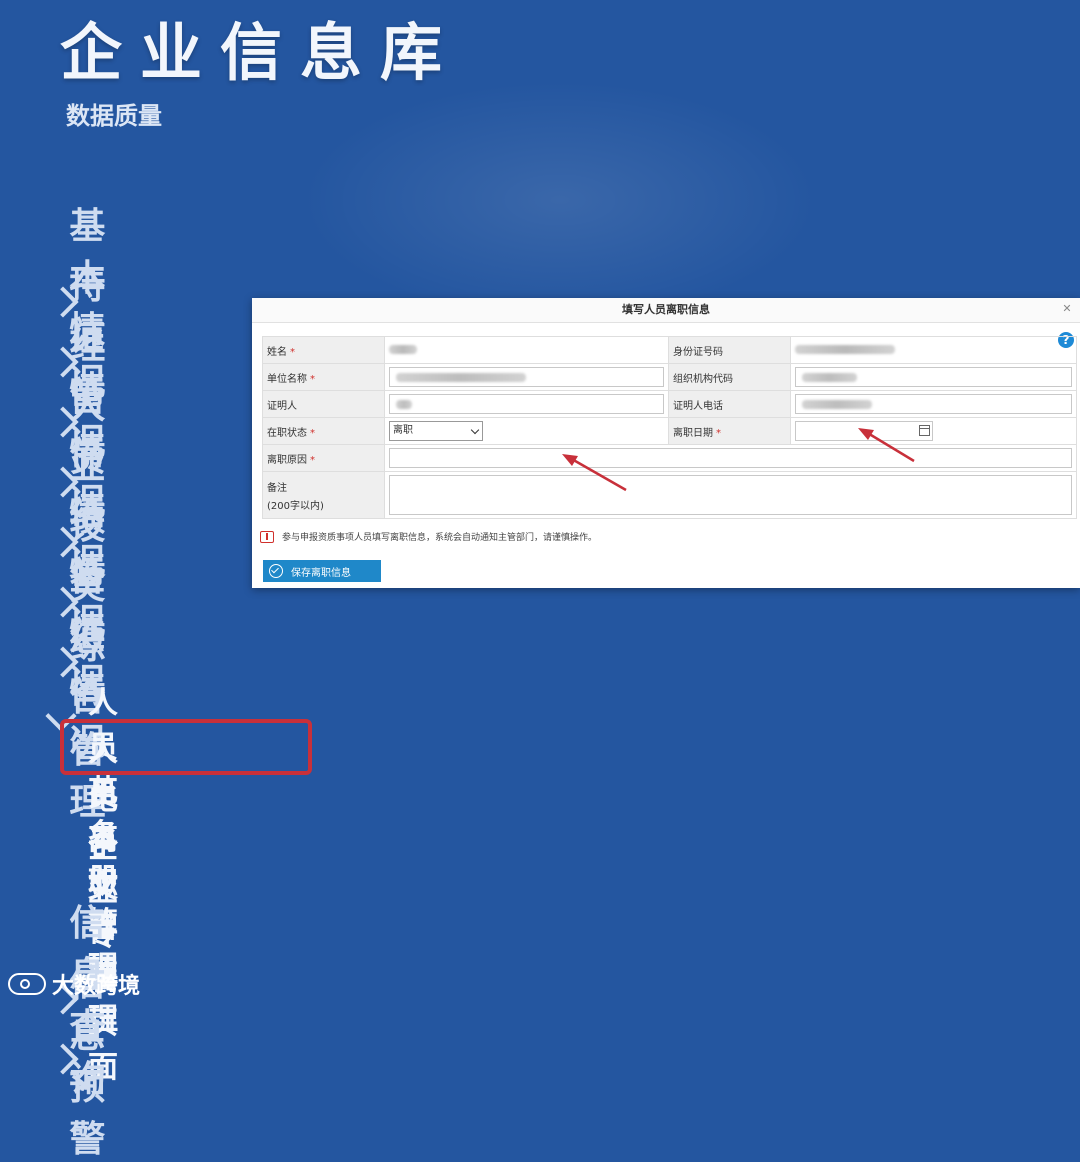 The width and height of the screenshot is (1080, 1162). I want to click on form-row: 姓名 * 身份证号码, so click(669, 350).